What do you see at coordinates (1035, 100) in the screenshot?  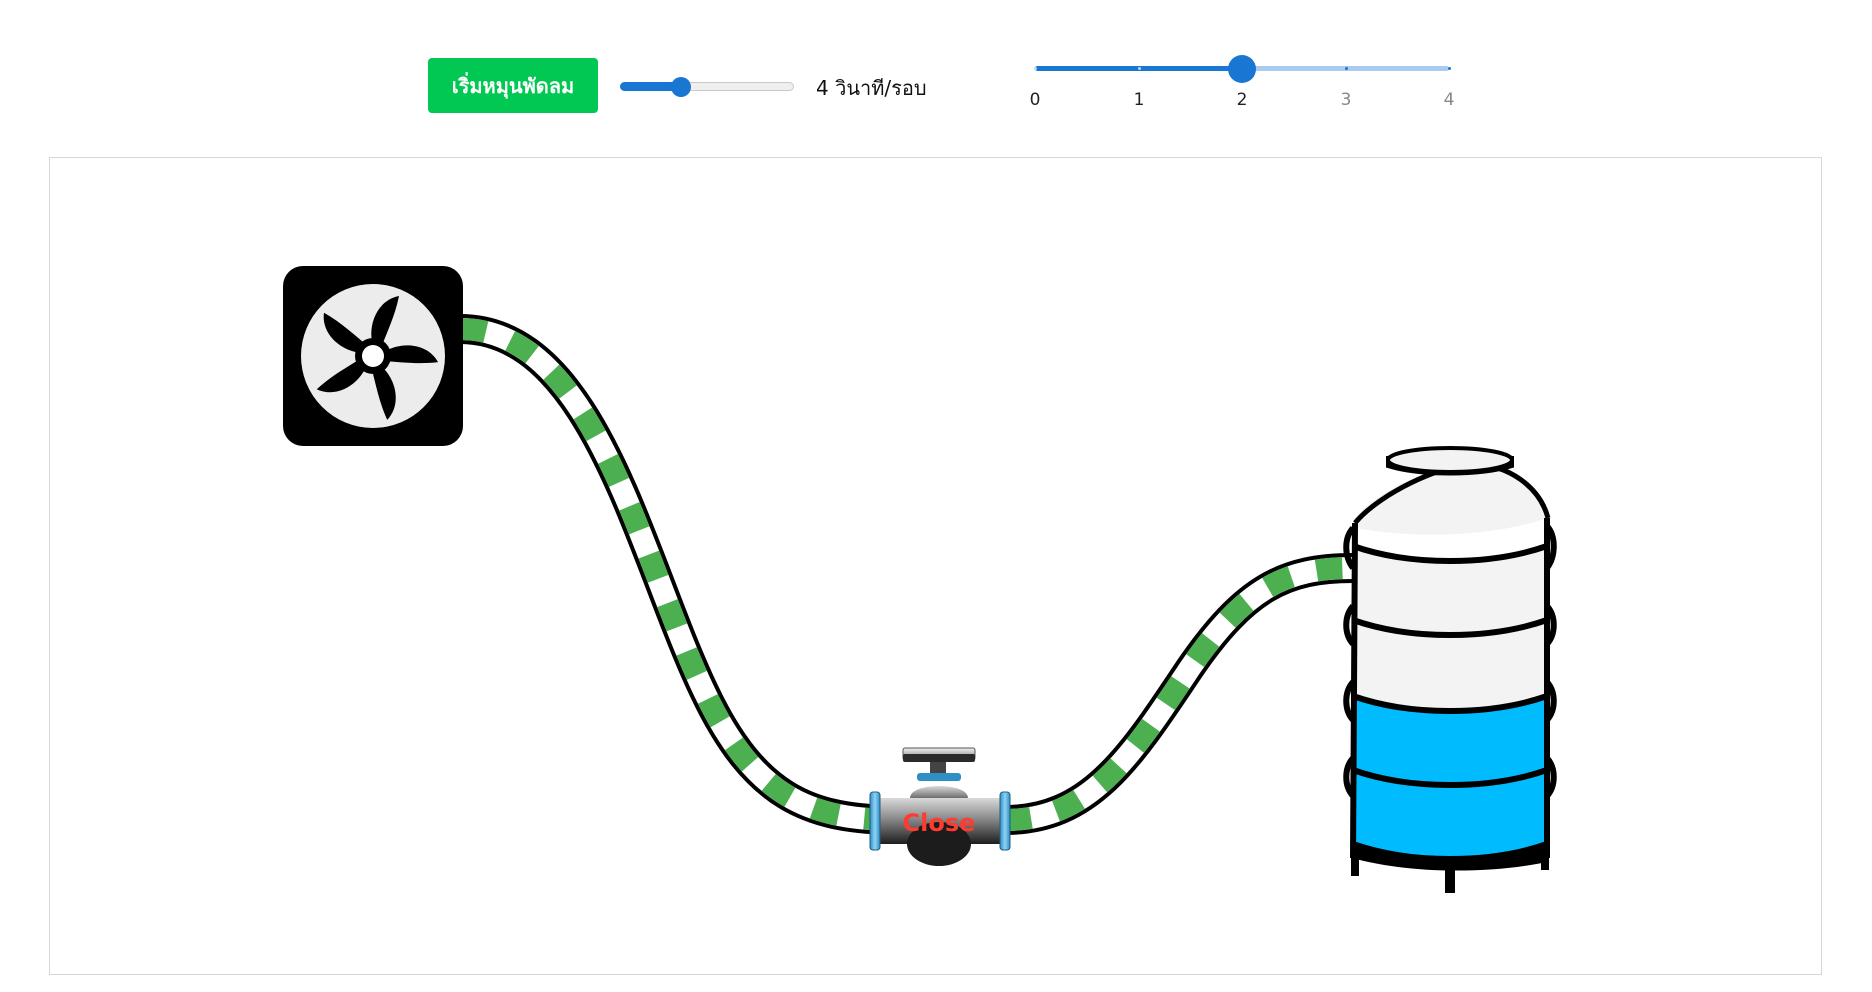 I see `step-mark-label-0: 0` at bounding box center [1035, 100].